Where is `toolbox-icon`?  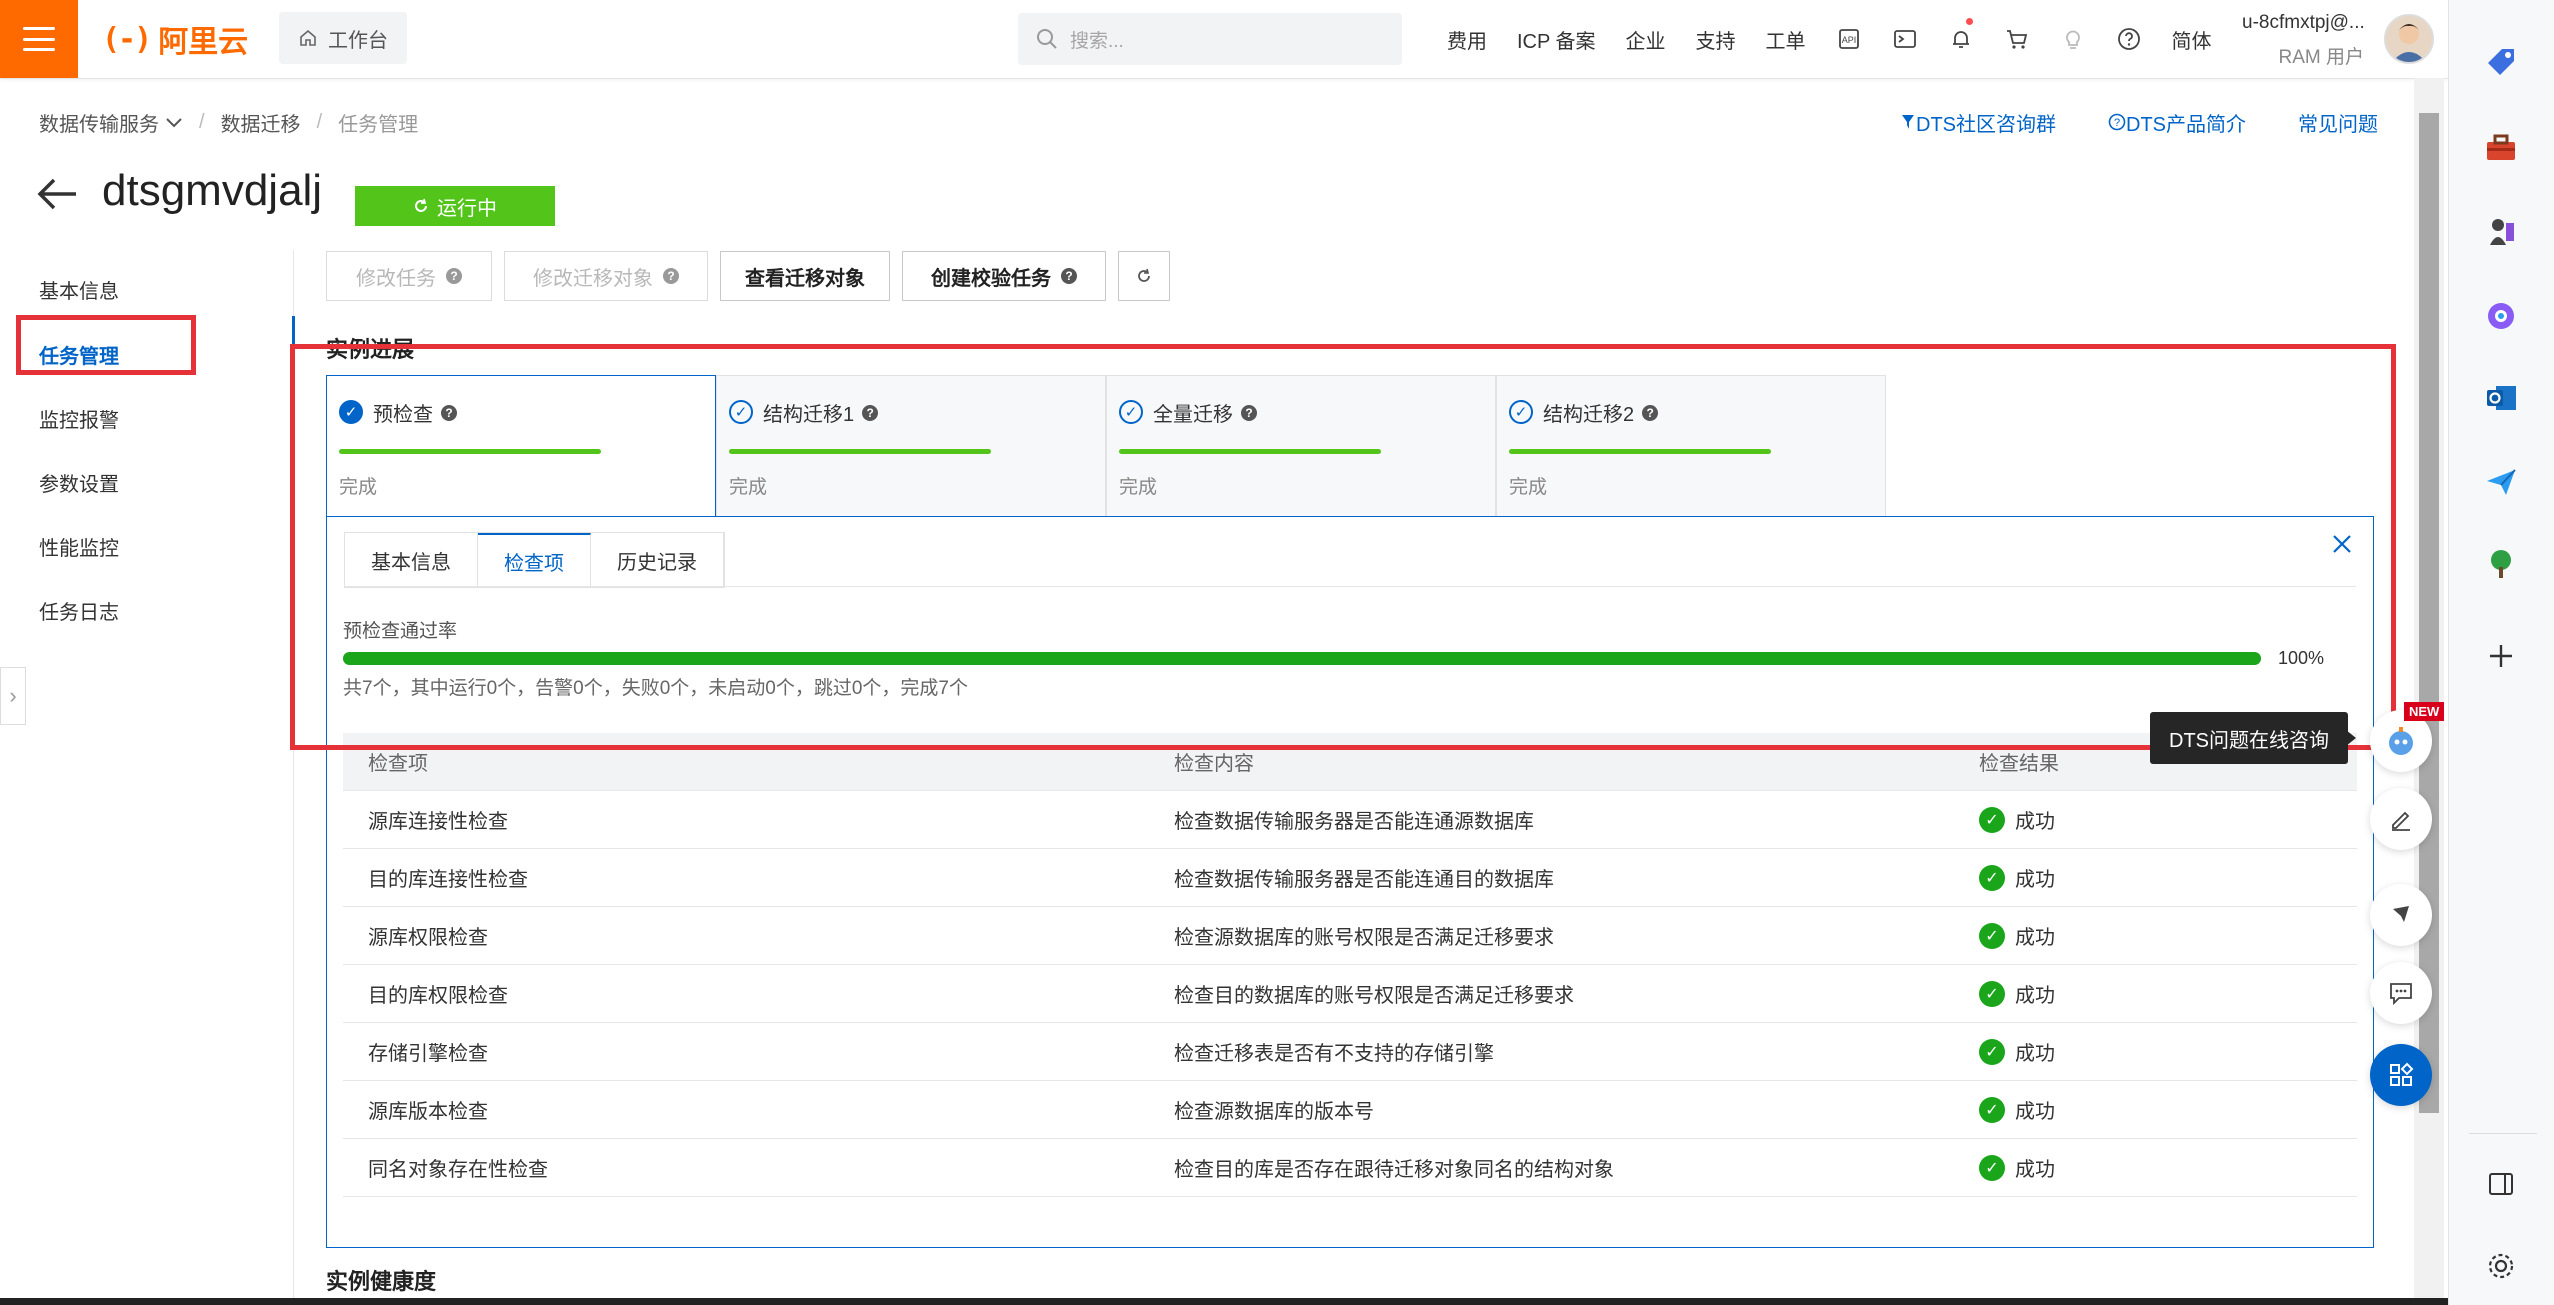
toolbox-icon is located at coordinates (2501, 148).